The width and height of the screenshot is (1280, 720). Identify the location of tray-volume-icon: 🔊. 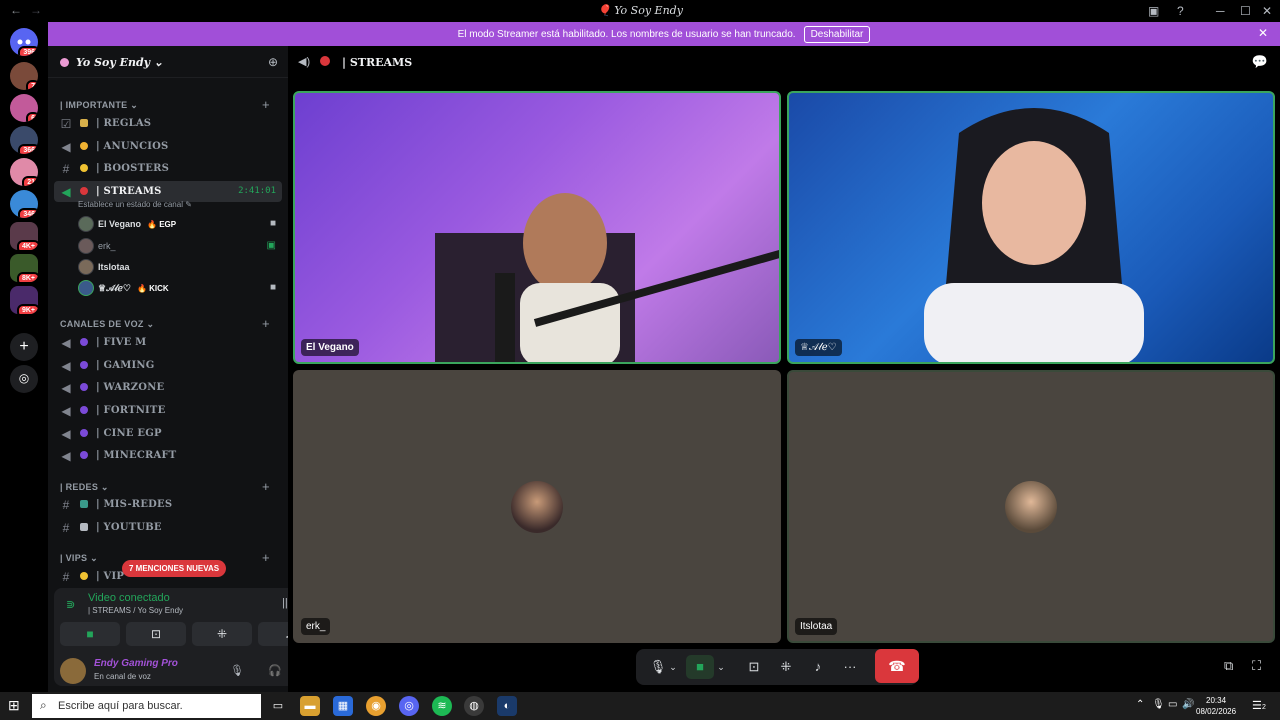
(1188, 704).